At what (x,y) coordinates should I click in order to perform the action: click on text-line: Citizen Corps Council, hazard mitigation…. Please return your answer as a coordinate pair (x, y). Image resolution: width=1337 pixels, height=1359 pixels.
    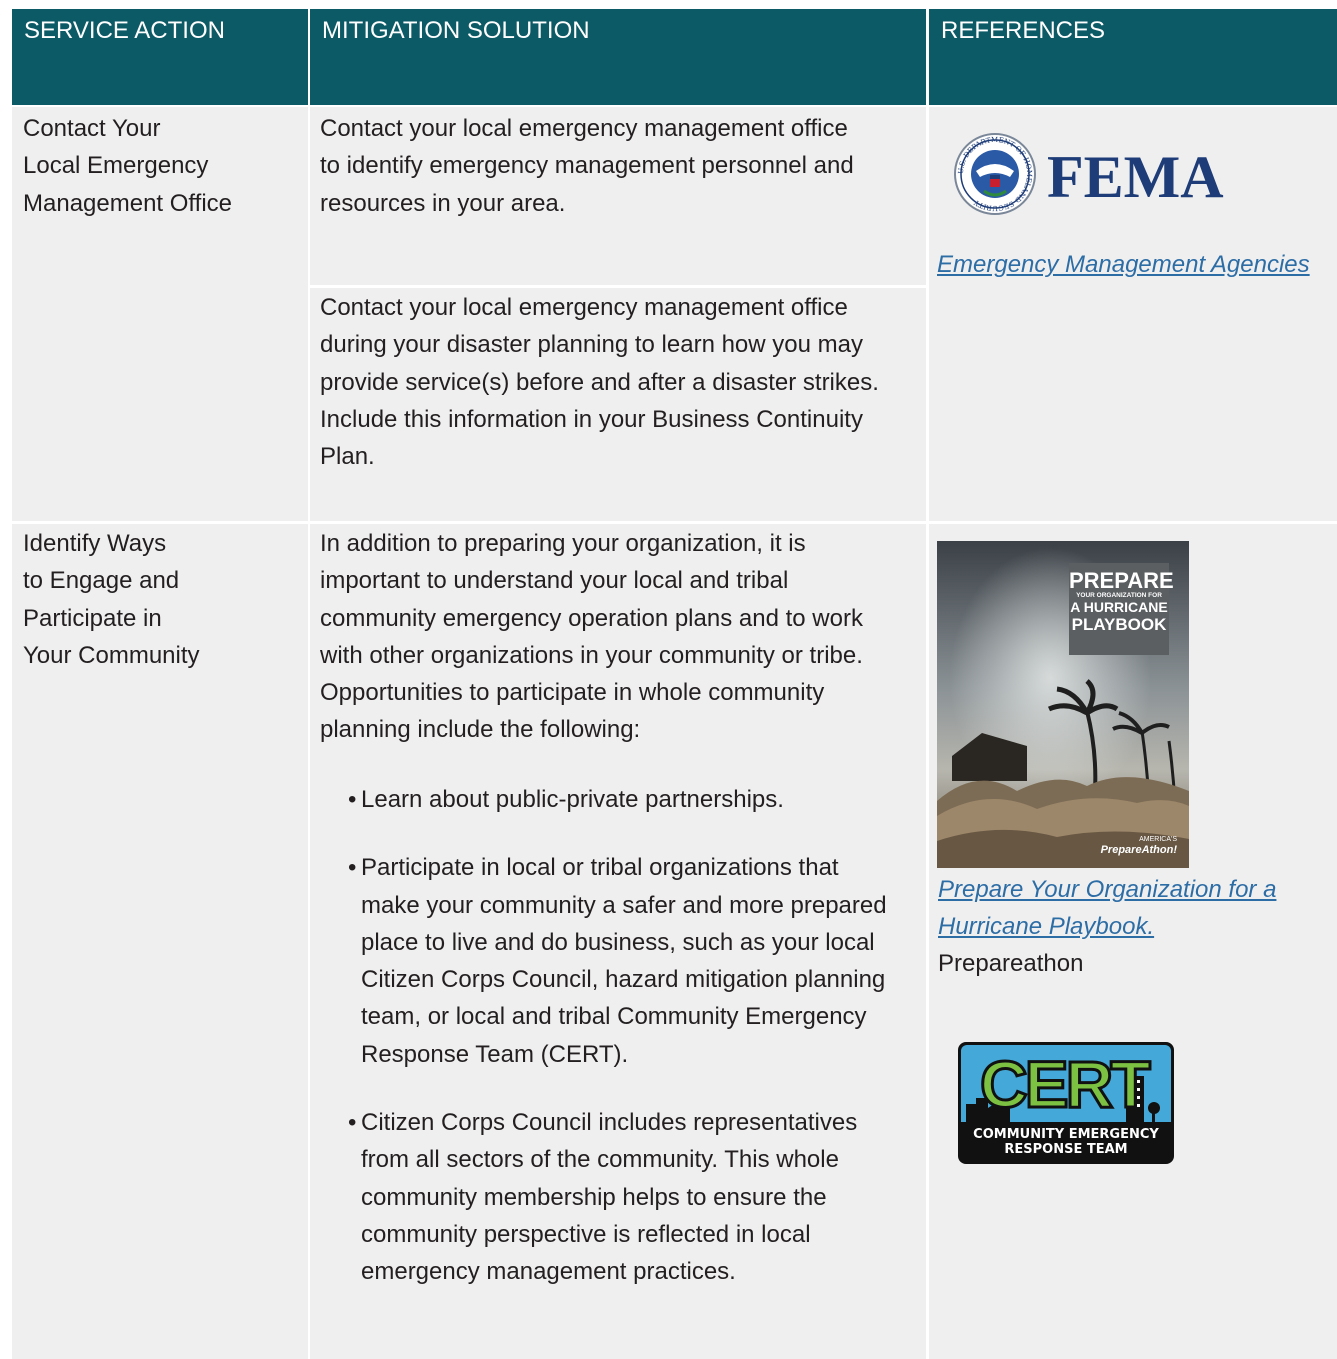
    Looking at the image, I should click on (623, 980).